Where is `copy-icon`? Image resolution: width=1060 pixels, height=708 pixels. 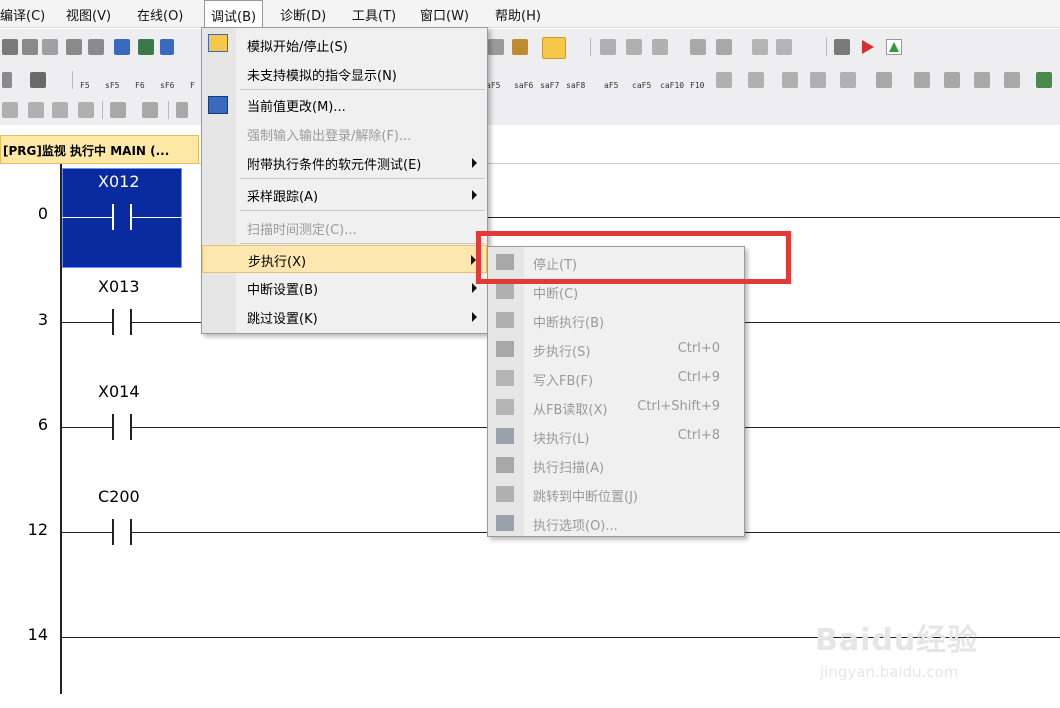 copy-icon is located at coordinates (30, 47).